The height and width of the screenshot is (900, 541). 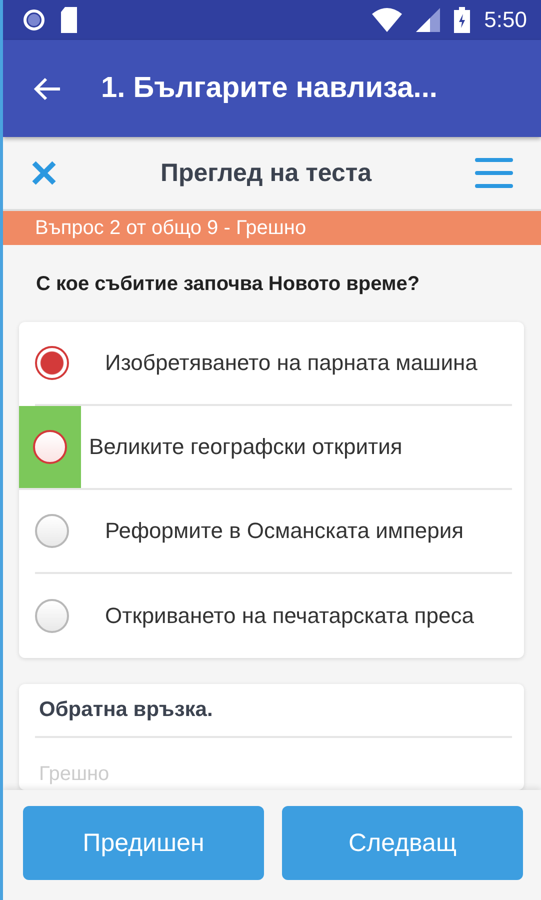 What do you see at coordinates (34, 20) in the screenshot?
I see `status-indicator-icon` at bounding box center [34, 20].